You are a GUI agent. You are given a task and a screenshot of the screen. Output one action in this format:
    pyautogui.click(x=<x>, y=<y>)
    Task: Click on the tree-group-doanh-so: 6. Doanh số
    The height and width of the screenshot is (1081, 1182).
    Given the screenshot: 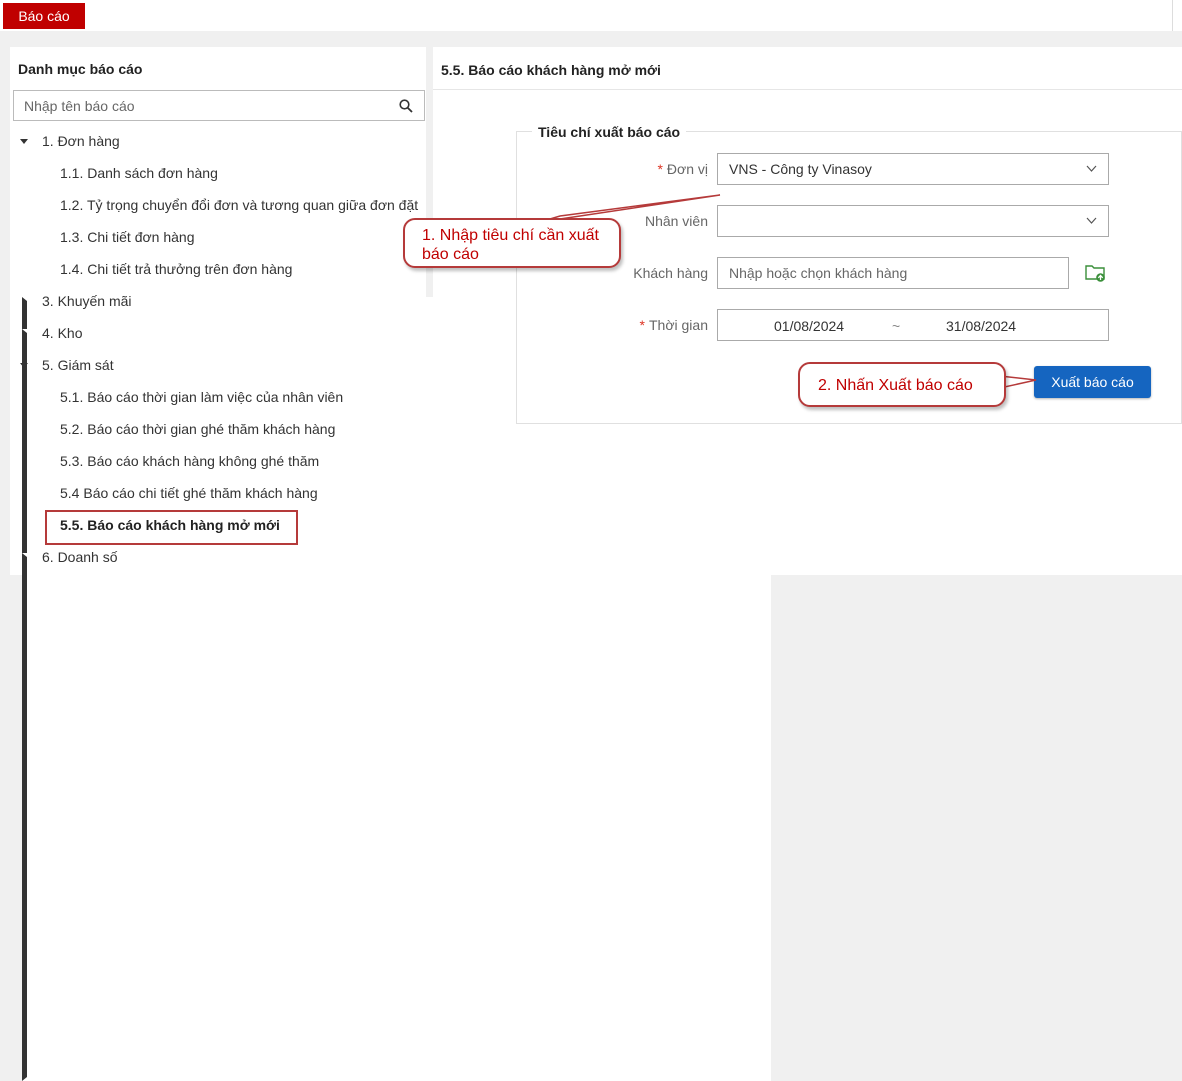 What is the action you would take?
    pyautogui.click(x=80, y=557)
    